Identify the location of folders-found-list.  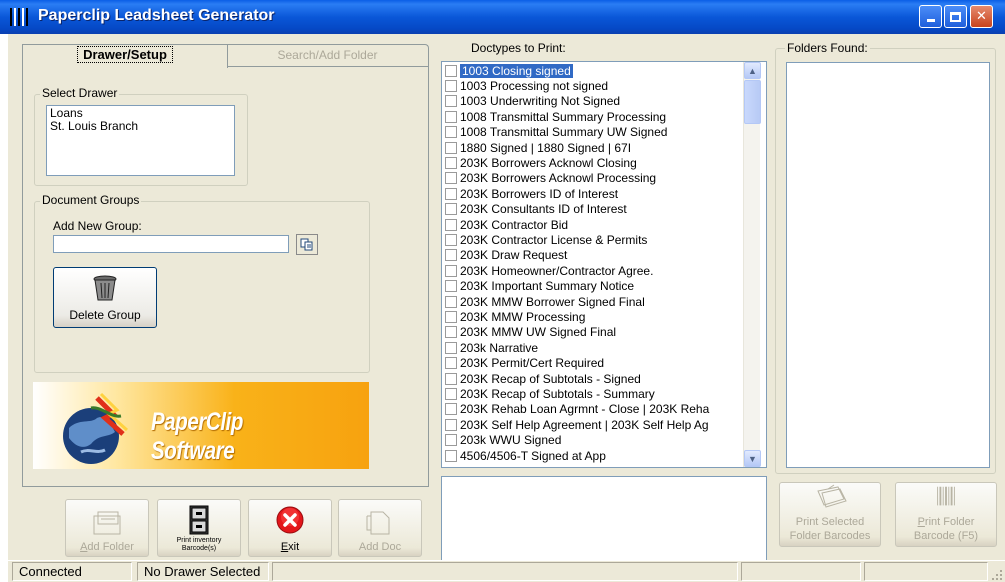
(888, 265).